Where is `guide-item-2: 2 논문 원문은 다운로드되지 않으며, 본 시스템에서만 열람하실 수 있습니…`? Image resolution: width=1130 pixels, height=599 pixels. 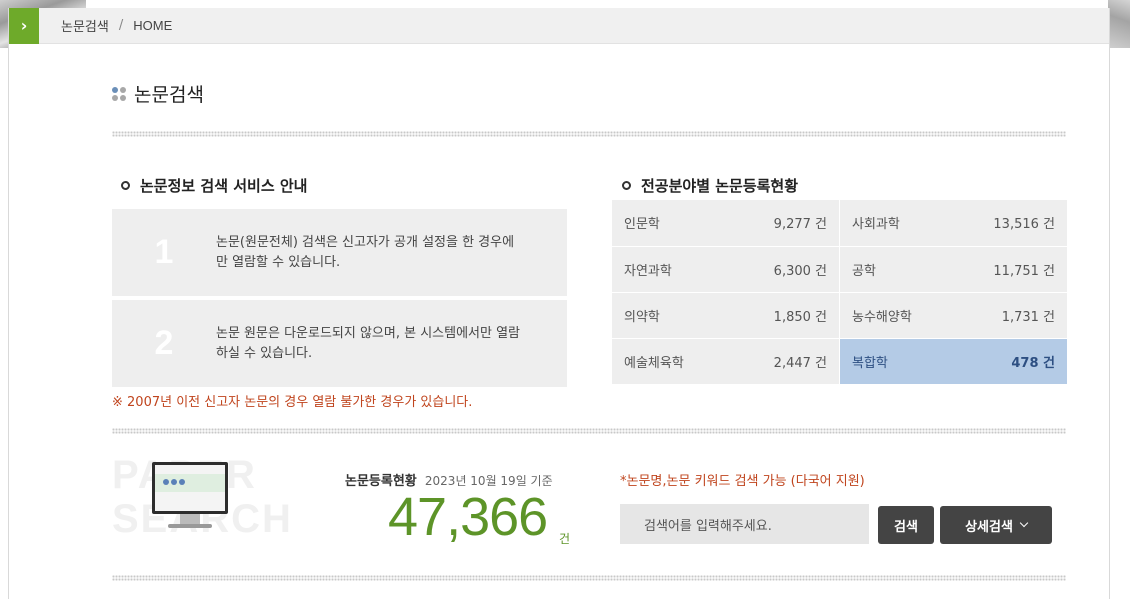
guide-item-2: 2 논문 원문은 다운로드되지 않으며, 본 시스템에서만 열람하실 수 있습니… is located at coordinates (339, 343).